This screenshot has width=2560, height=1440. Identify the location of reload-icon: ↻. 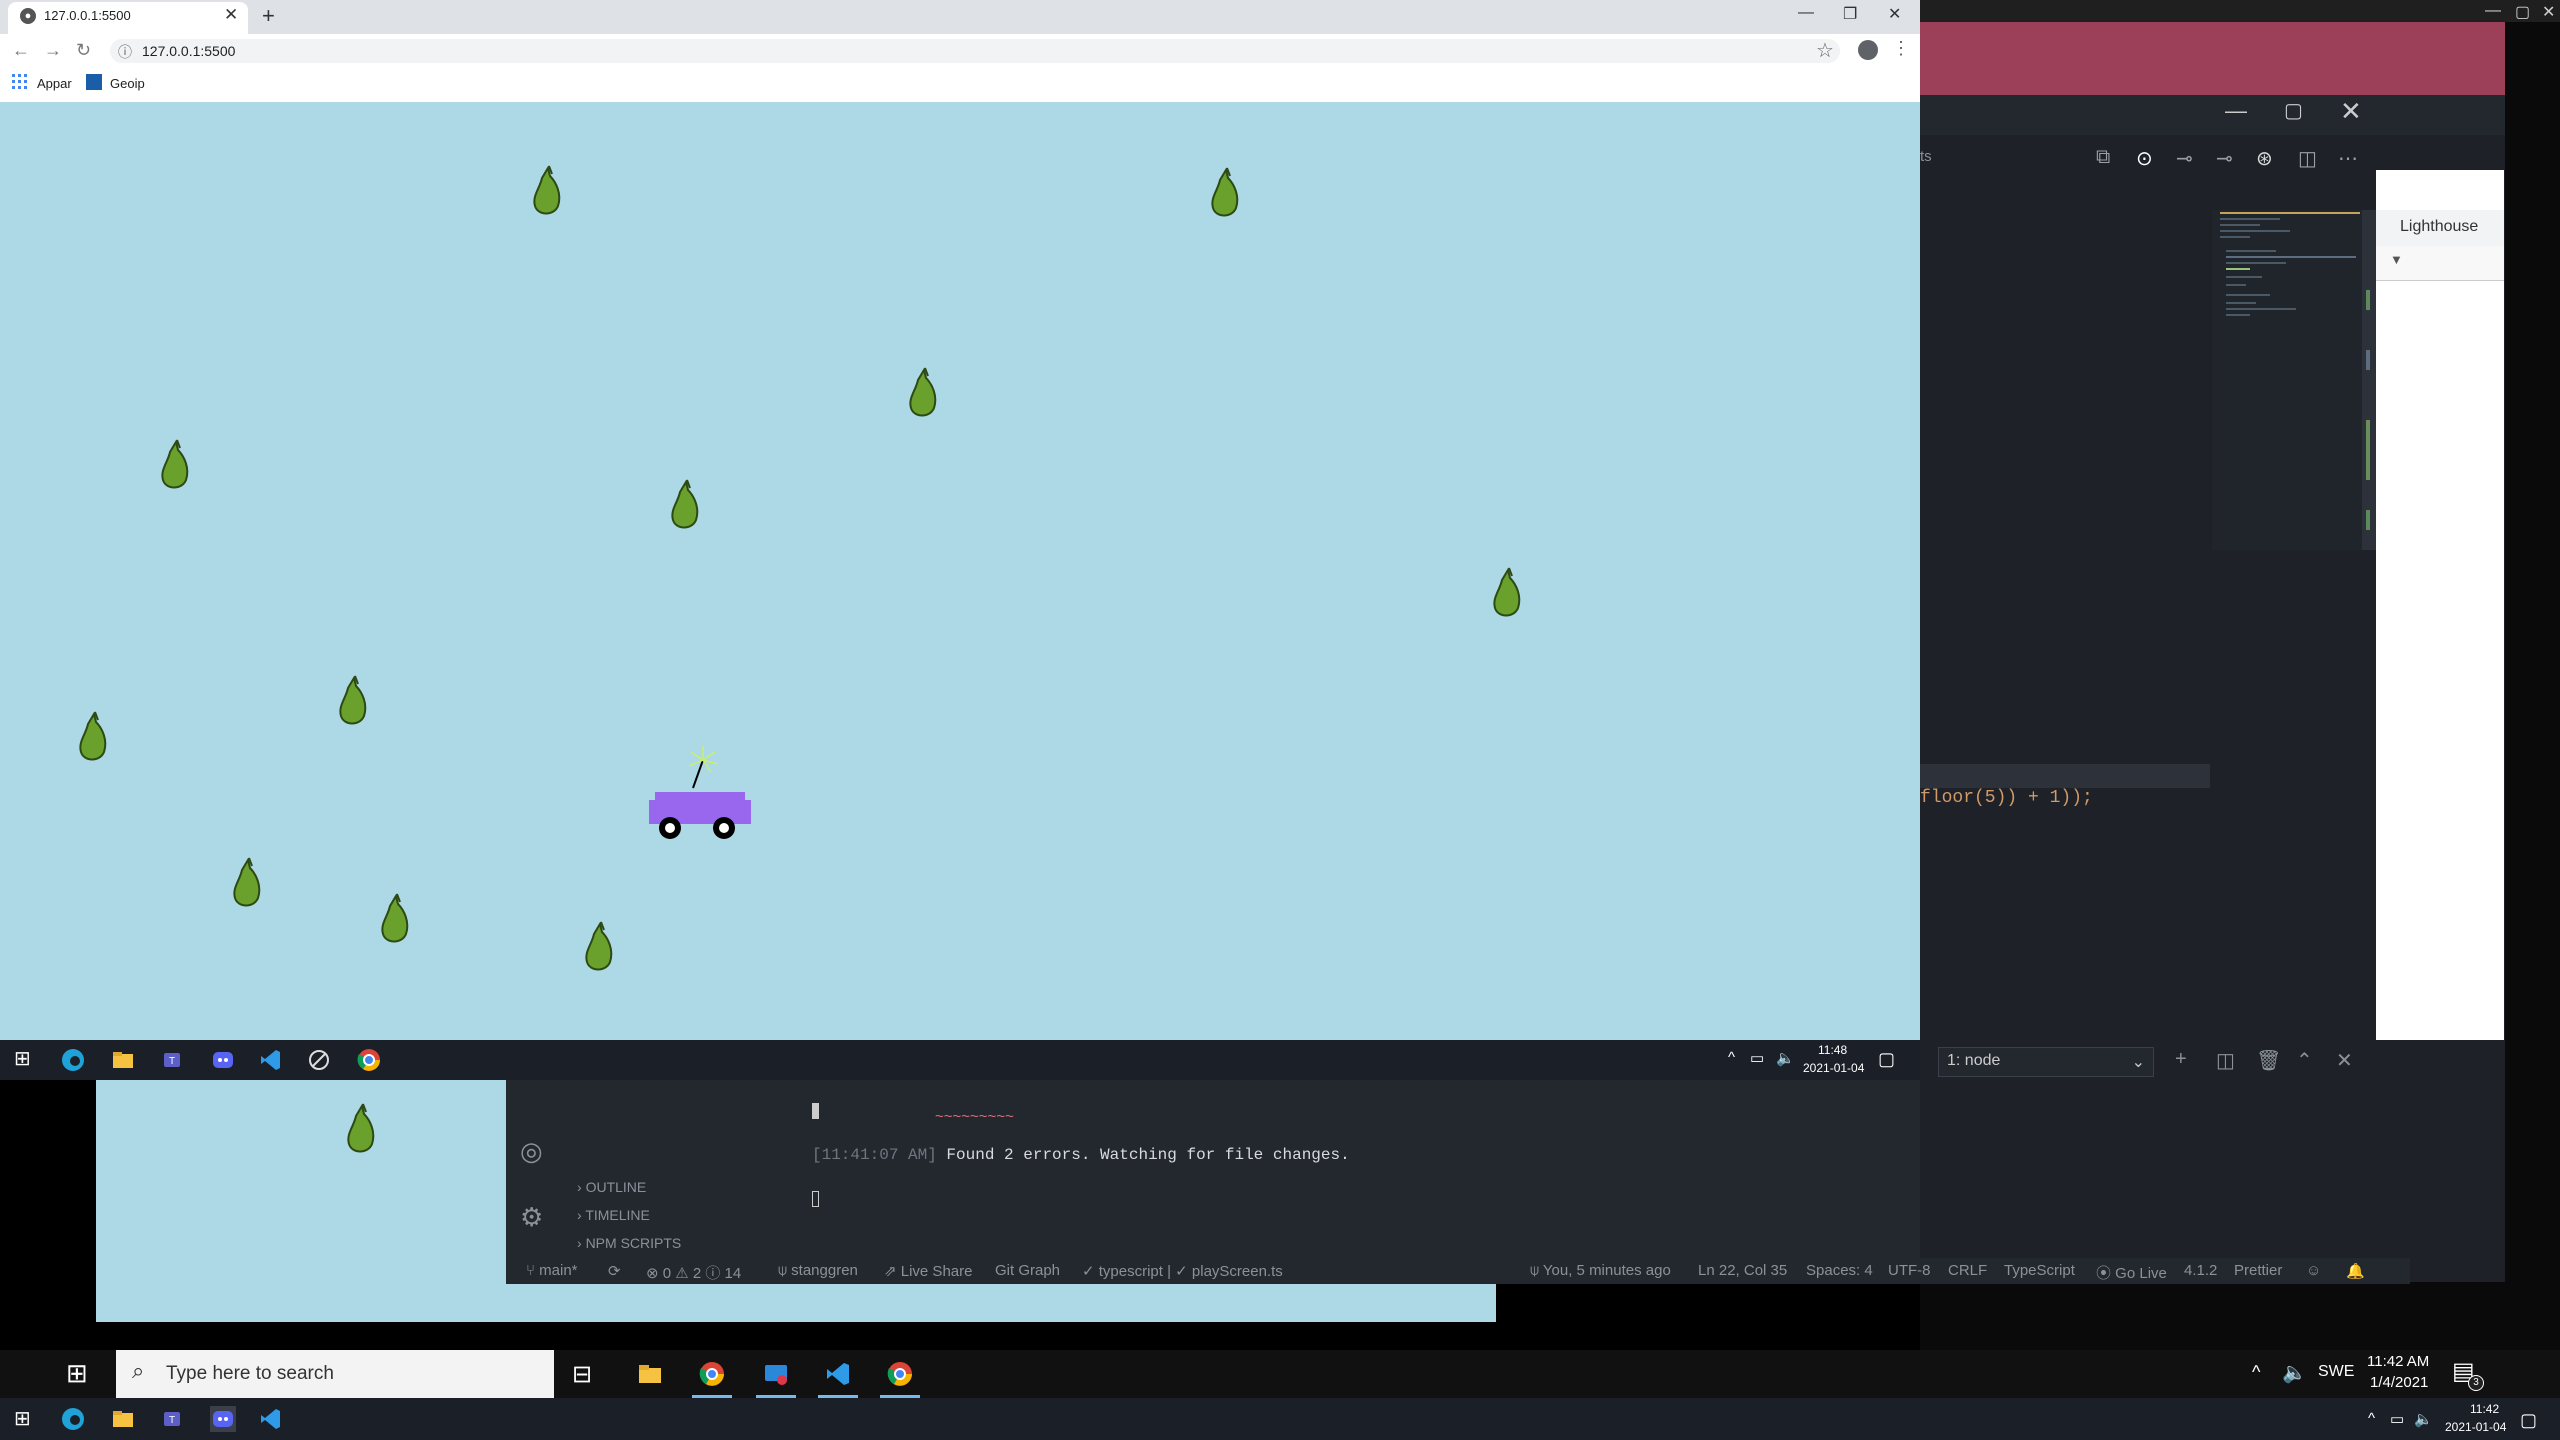
(83, 50).